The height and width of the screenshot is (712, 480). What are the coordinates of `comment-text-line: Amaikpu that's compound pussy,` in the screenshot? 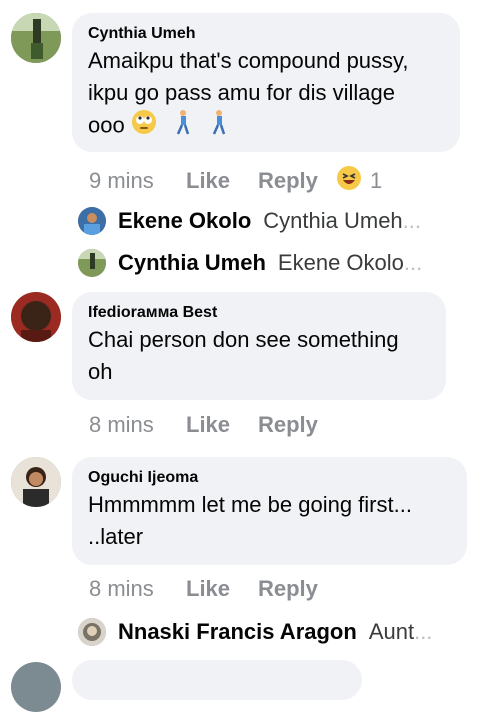 It's located at (248, 60).